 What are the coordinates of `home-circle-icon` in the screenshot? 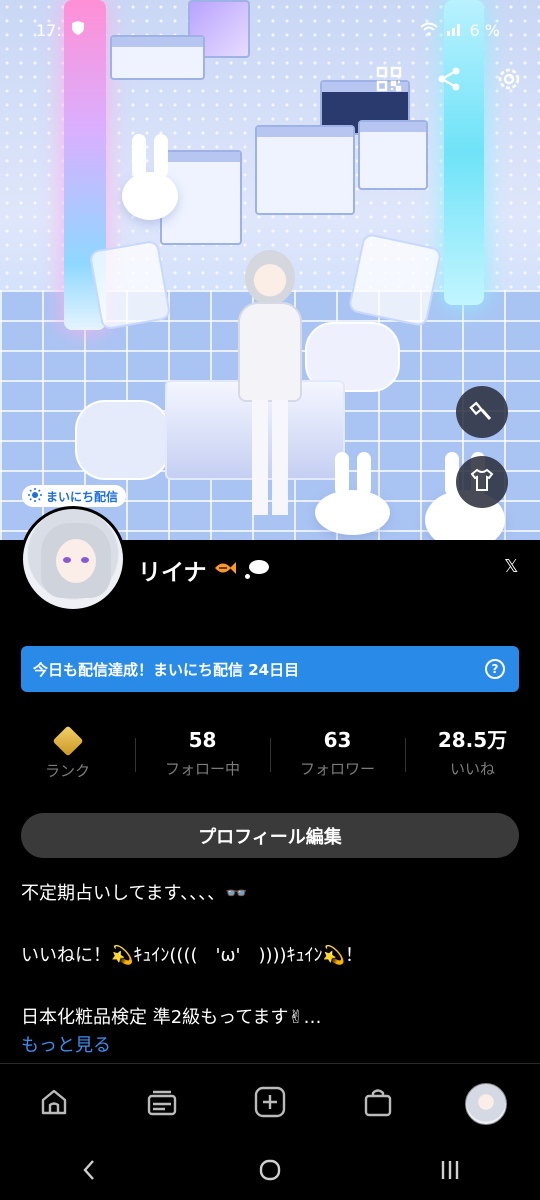 It's located at (270, 1172).